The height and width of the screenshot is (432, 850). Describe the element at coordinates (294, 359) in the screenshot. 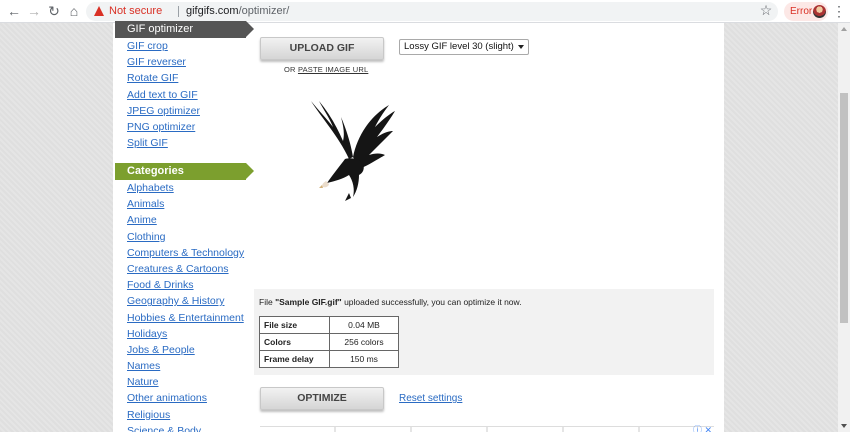

I see `stat-label: Frame delay` at that location.